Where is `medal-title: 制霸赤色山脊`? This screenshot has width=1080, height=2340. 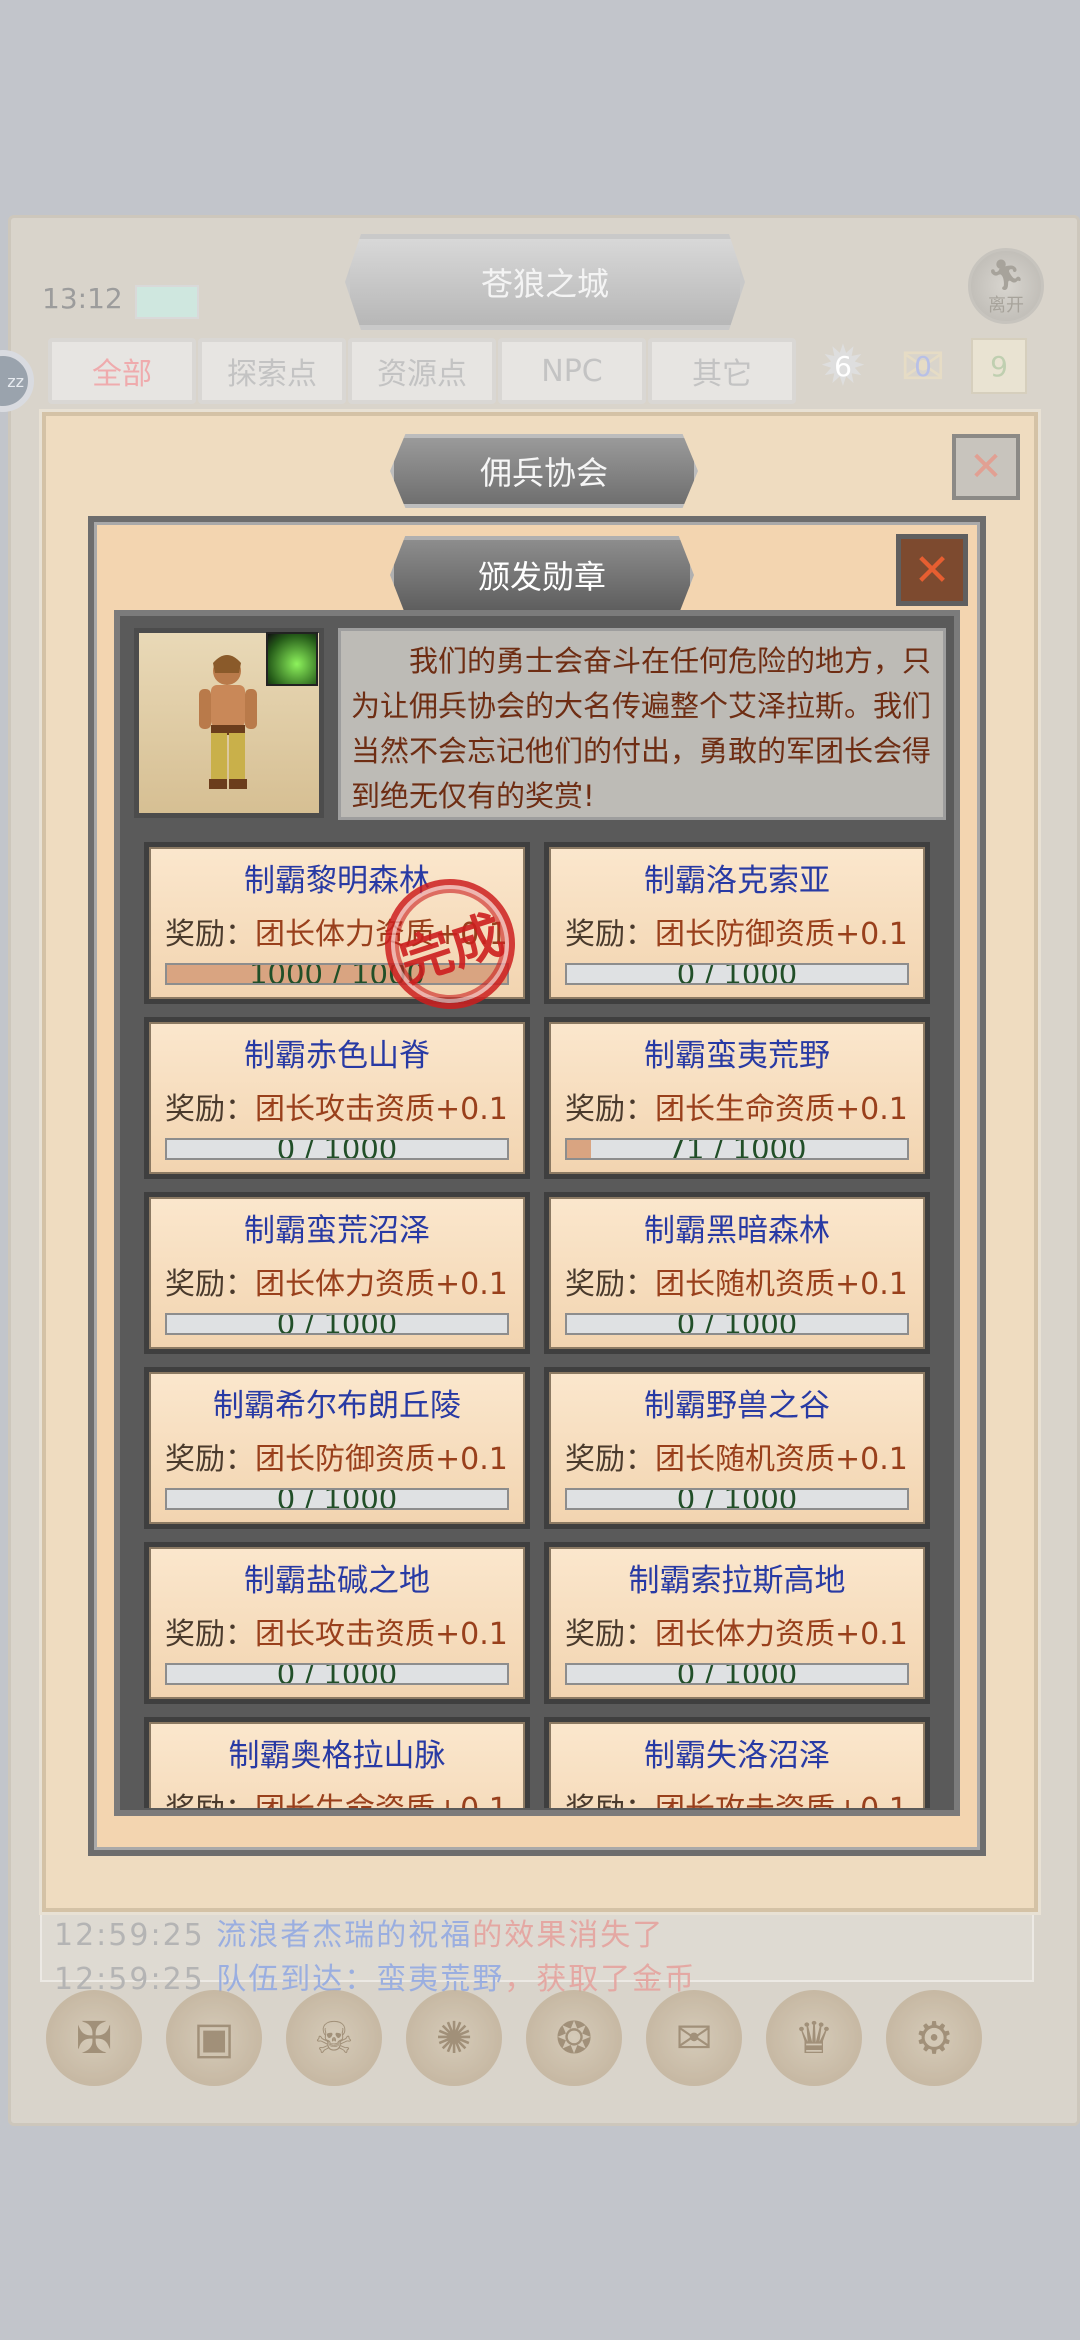
medal-title: 制霸赤色山脊 is located at coordinates (337, 1056).